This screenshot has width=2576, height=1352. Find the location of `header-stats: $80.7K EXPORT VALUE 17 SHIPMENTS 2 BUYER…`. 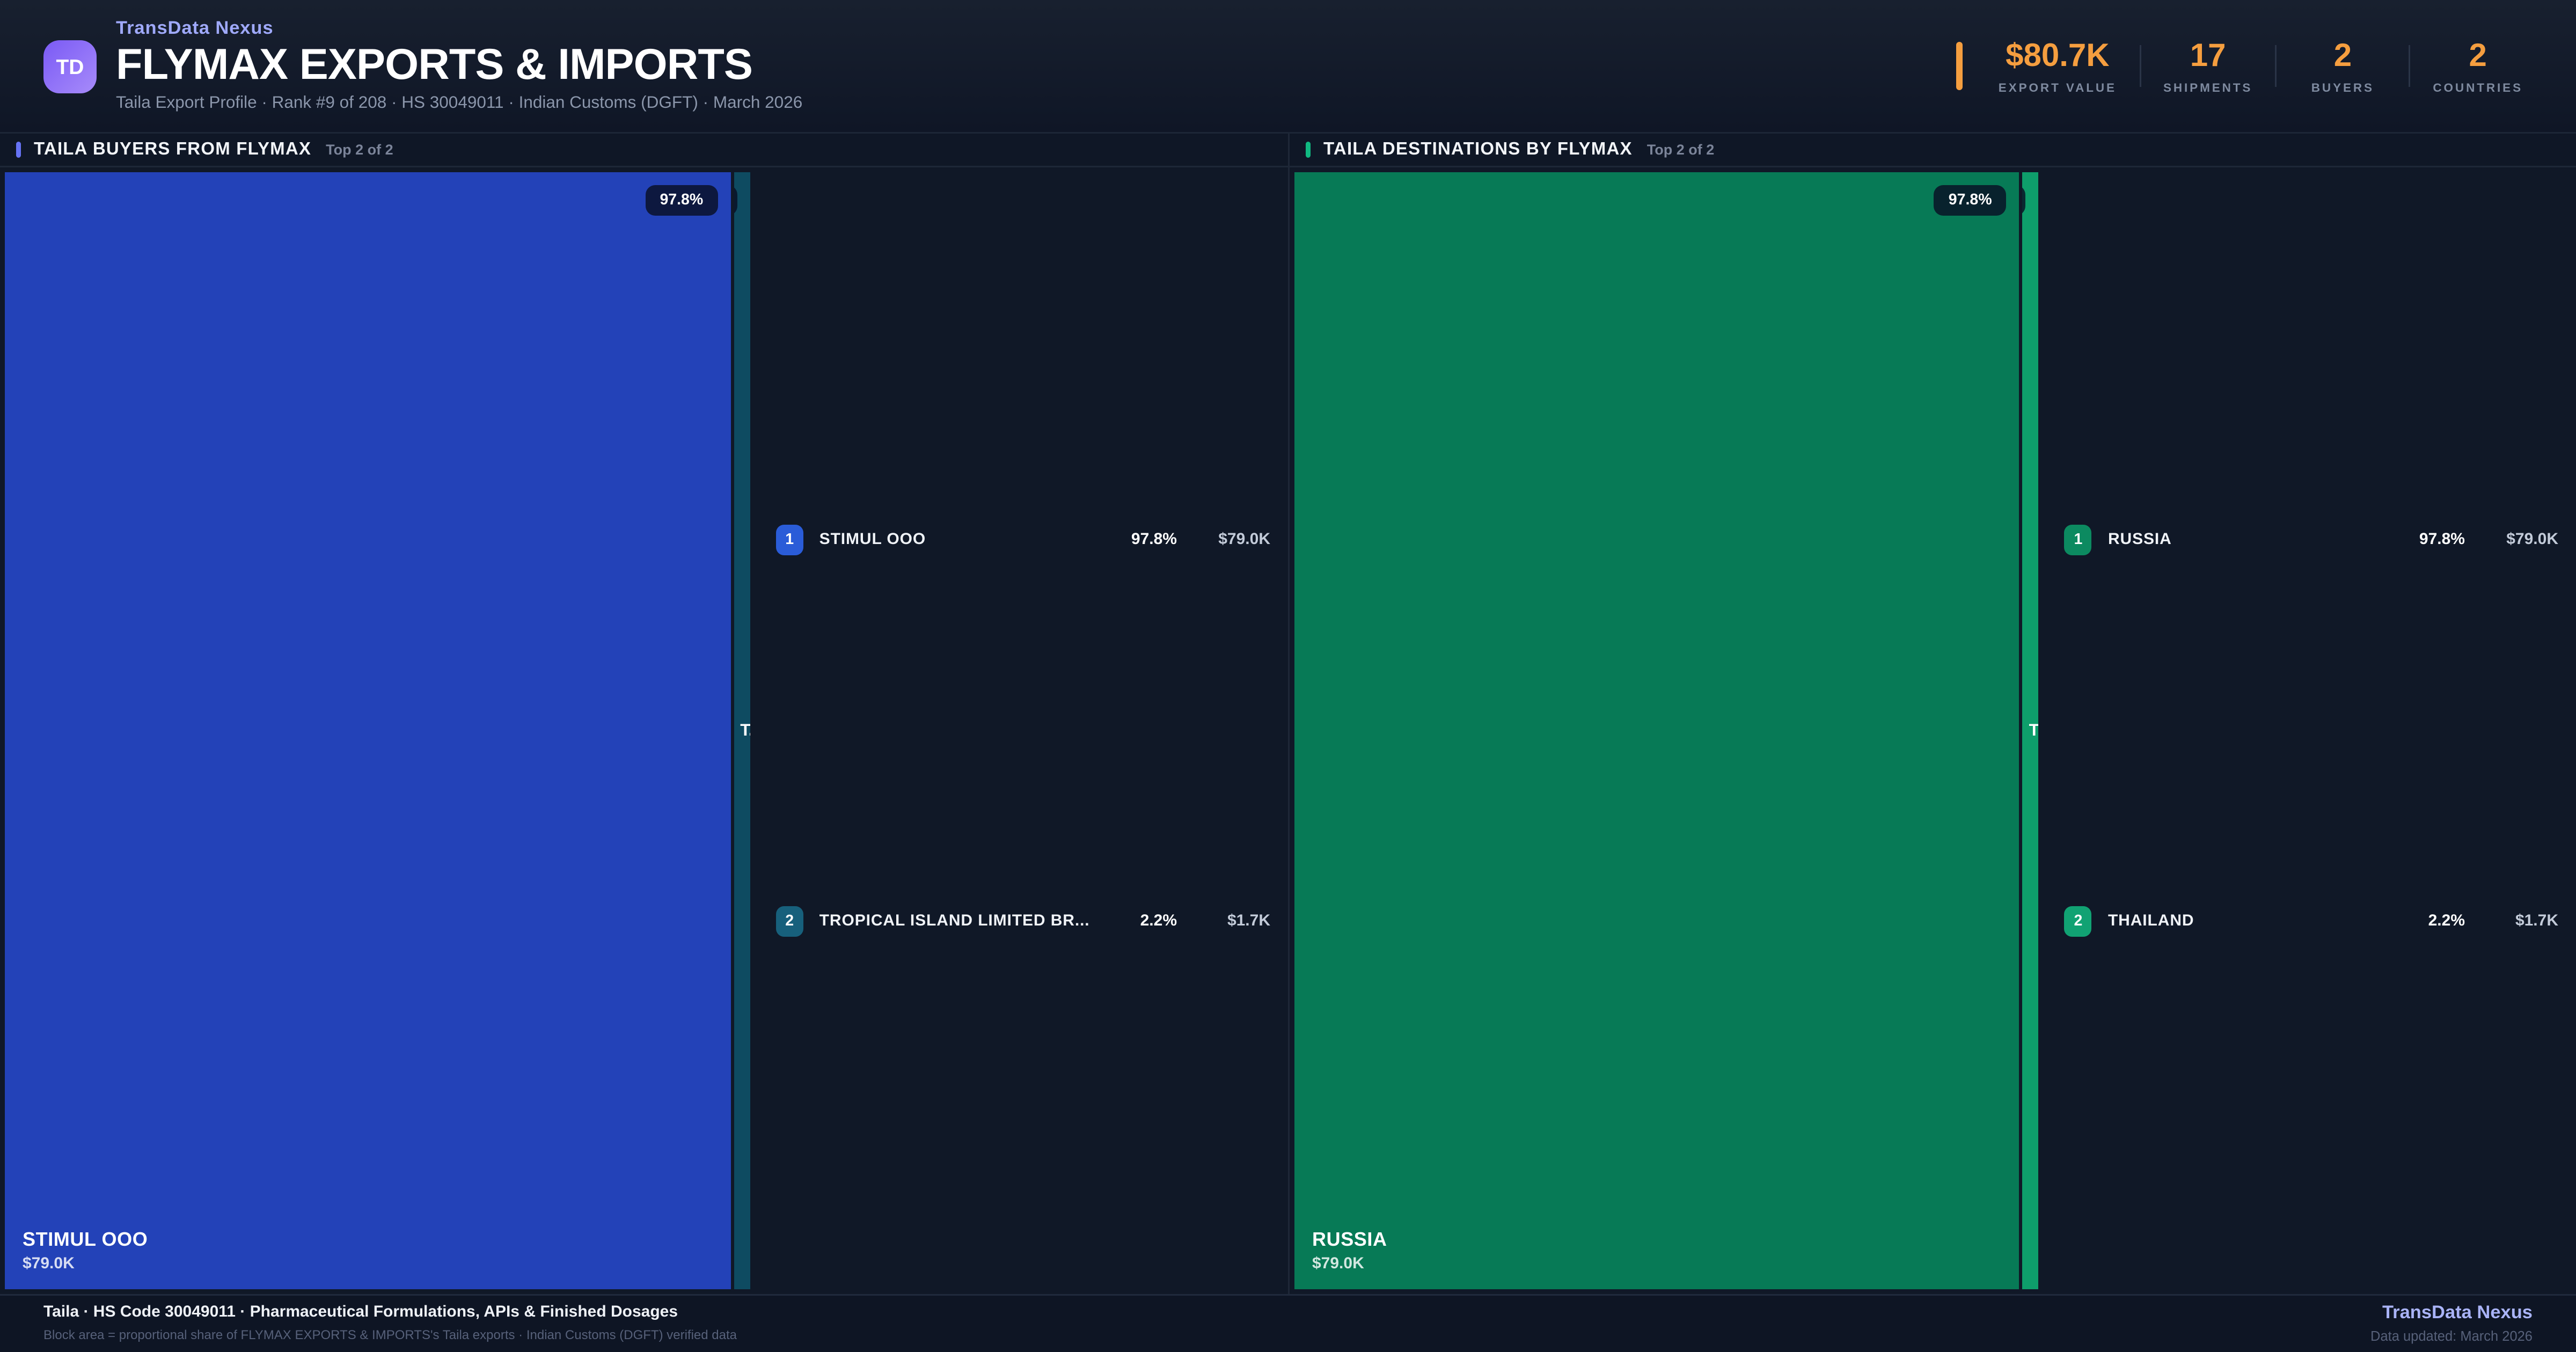

header-stats: $80.7K EXPORT VALUE 17 SHIPMENTS 2 BUYER… is located at coordinates (2244, 66).